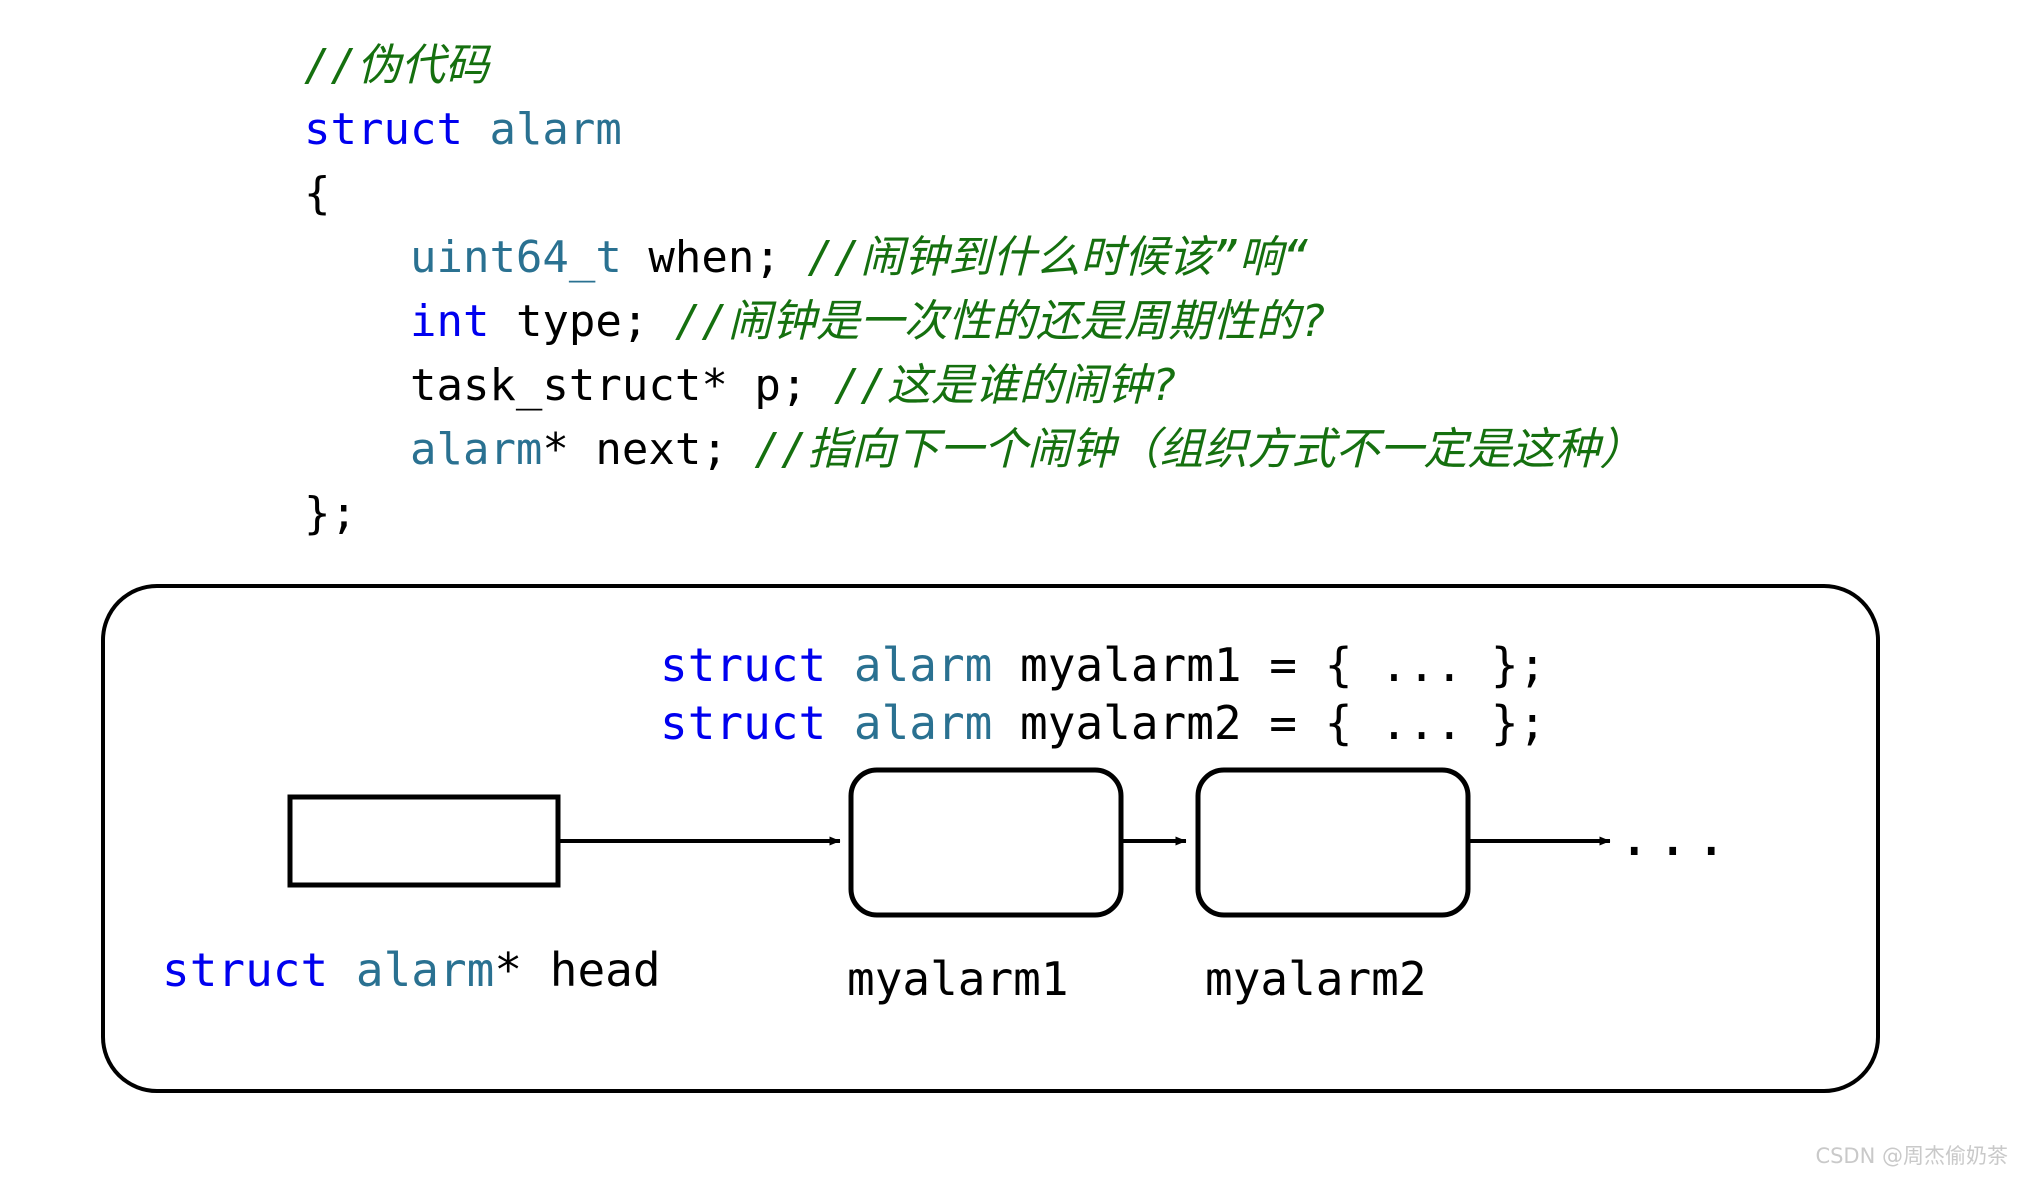  I want to click on code-token-cmt: //指向下一个闹钟（组织方式不一定是这种）, so click(1199, 449).